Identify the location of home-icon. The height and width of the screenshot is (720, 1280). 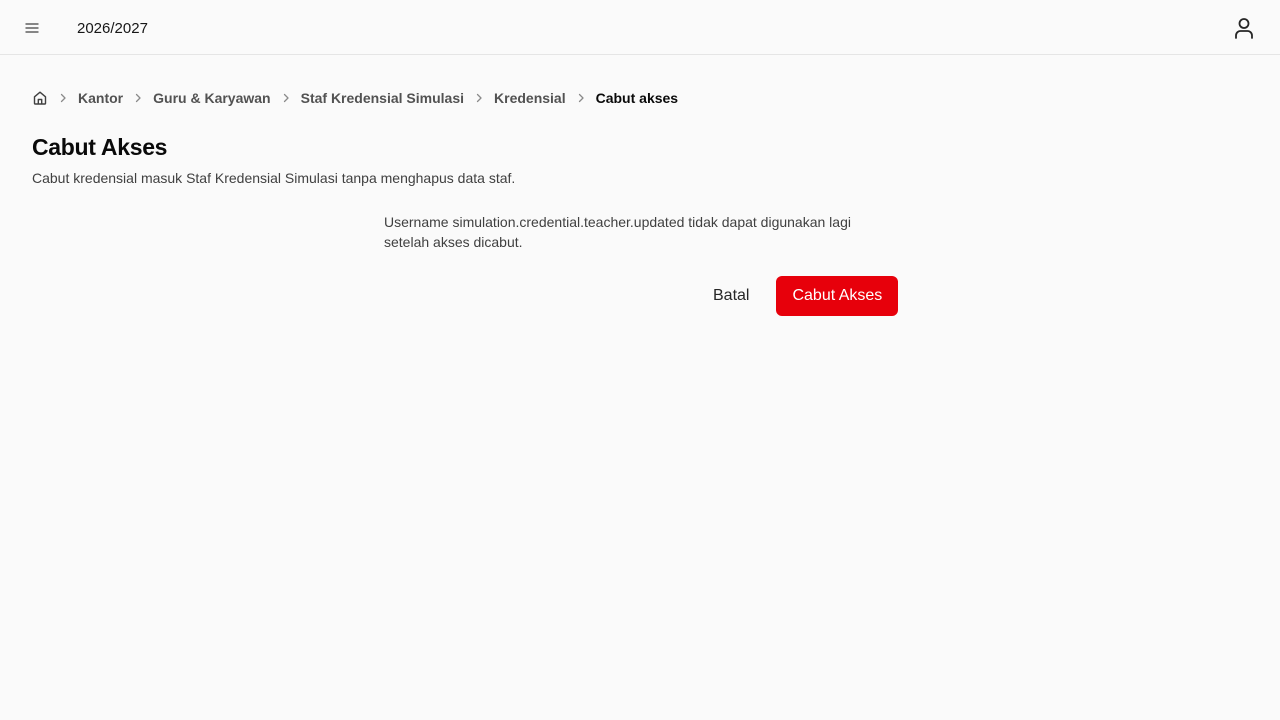
(40, 98).